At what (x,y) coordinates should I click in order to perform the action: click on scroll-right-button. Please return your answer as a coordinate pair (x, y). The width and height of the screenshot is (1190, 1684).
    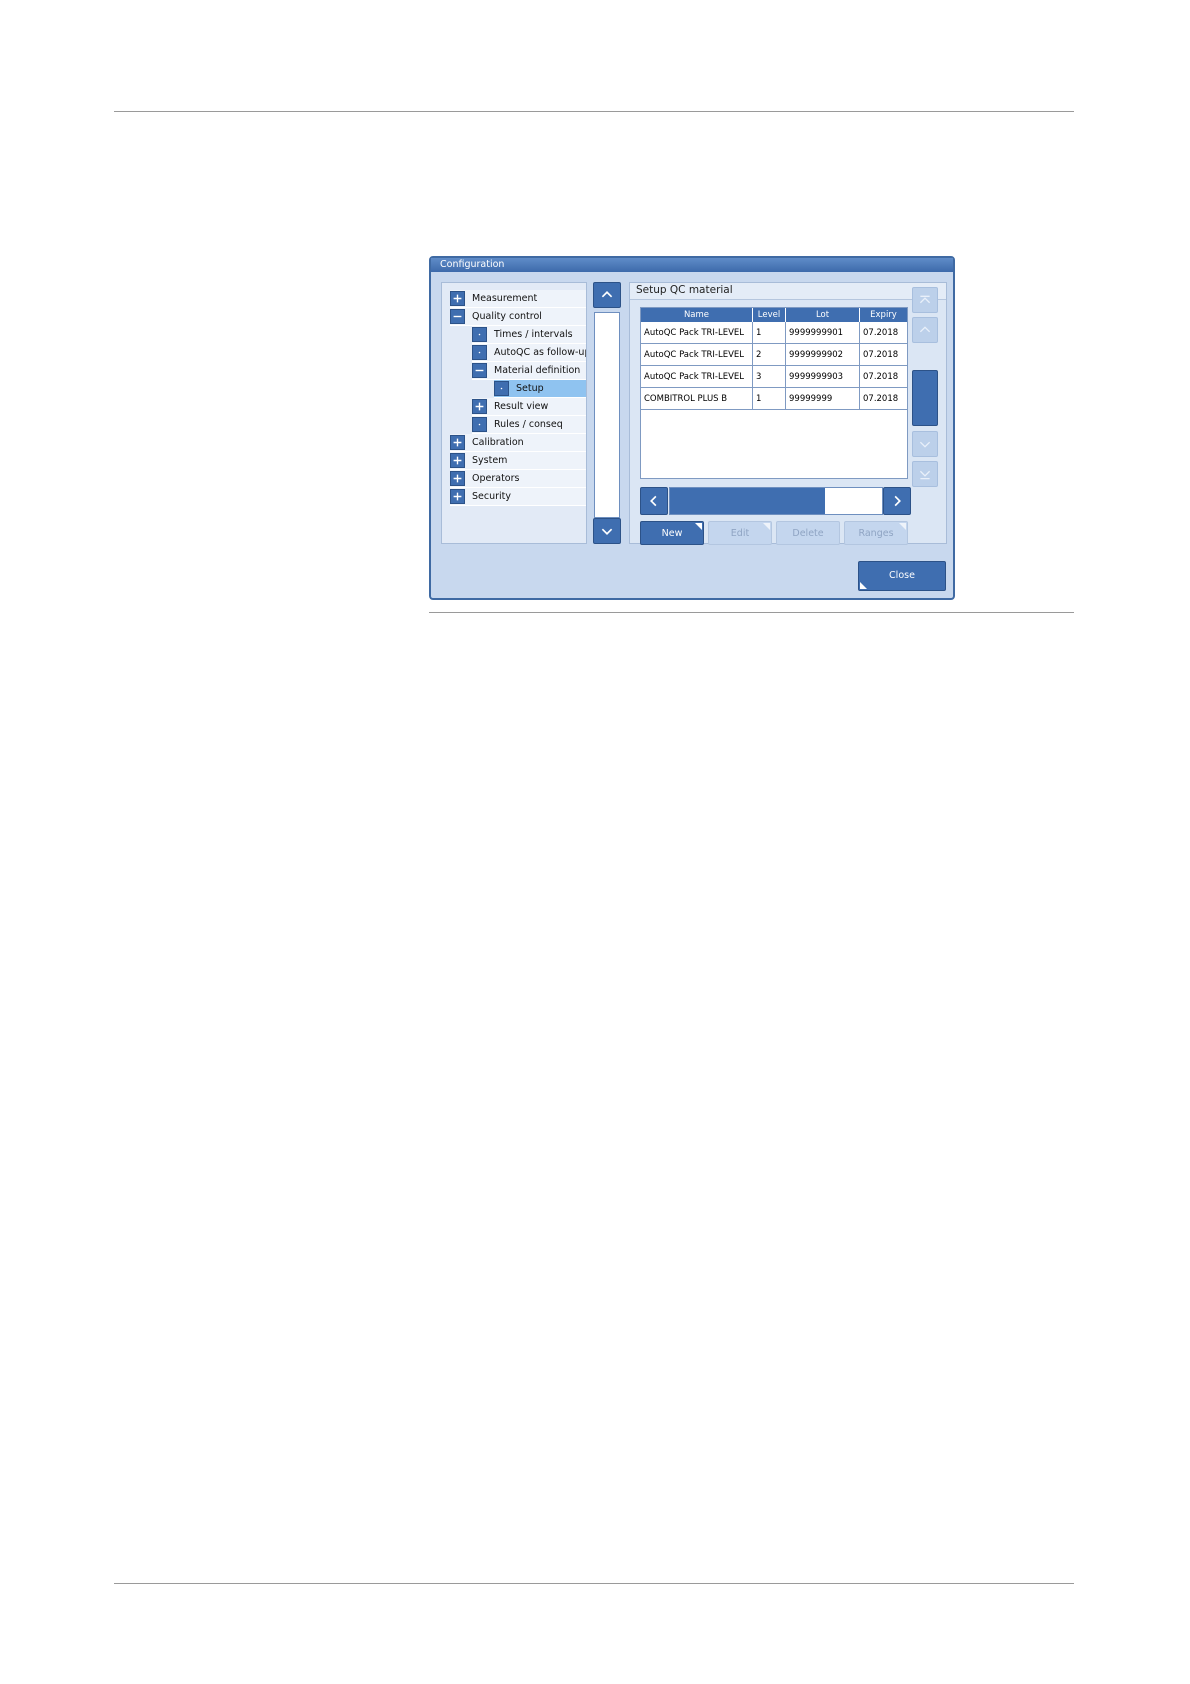
    Looking at the image, I should click on (897, 501).